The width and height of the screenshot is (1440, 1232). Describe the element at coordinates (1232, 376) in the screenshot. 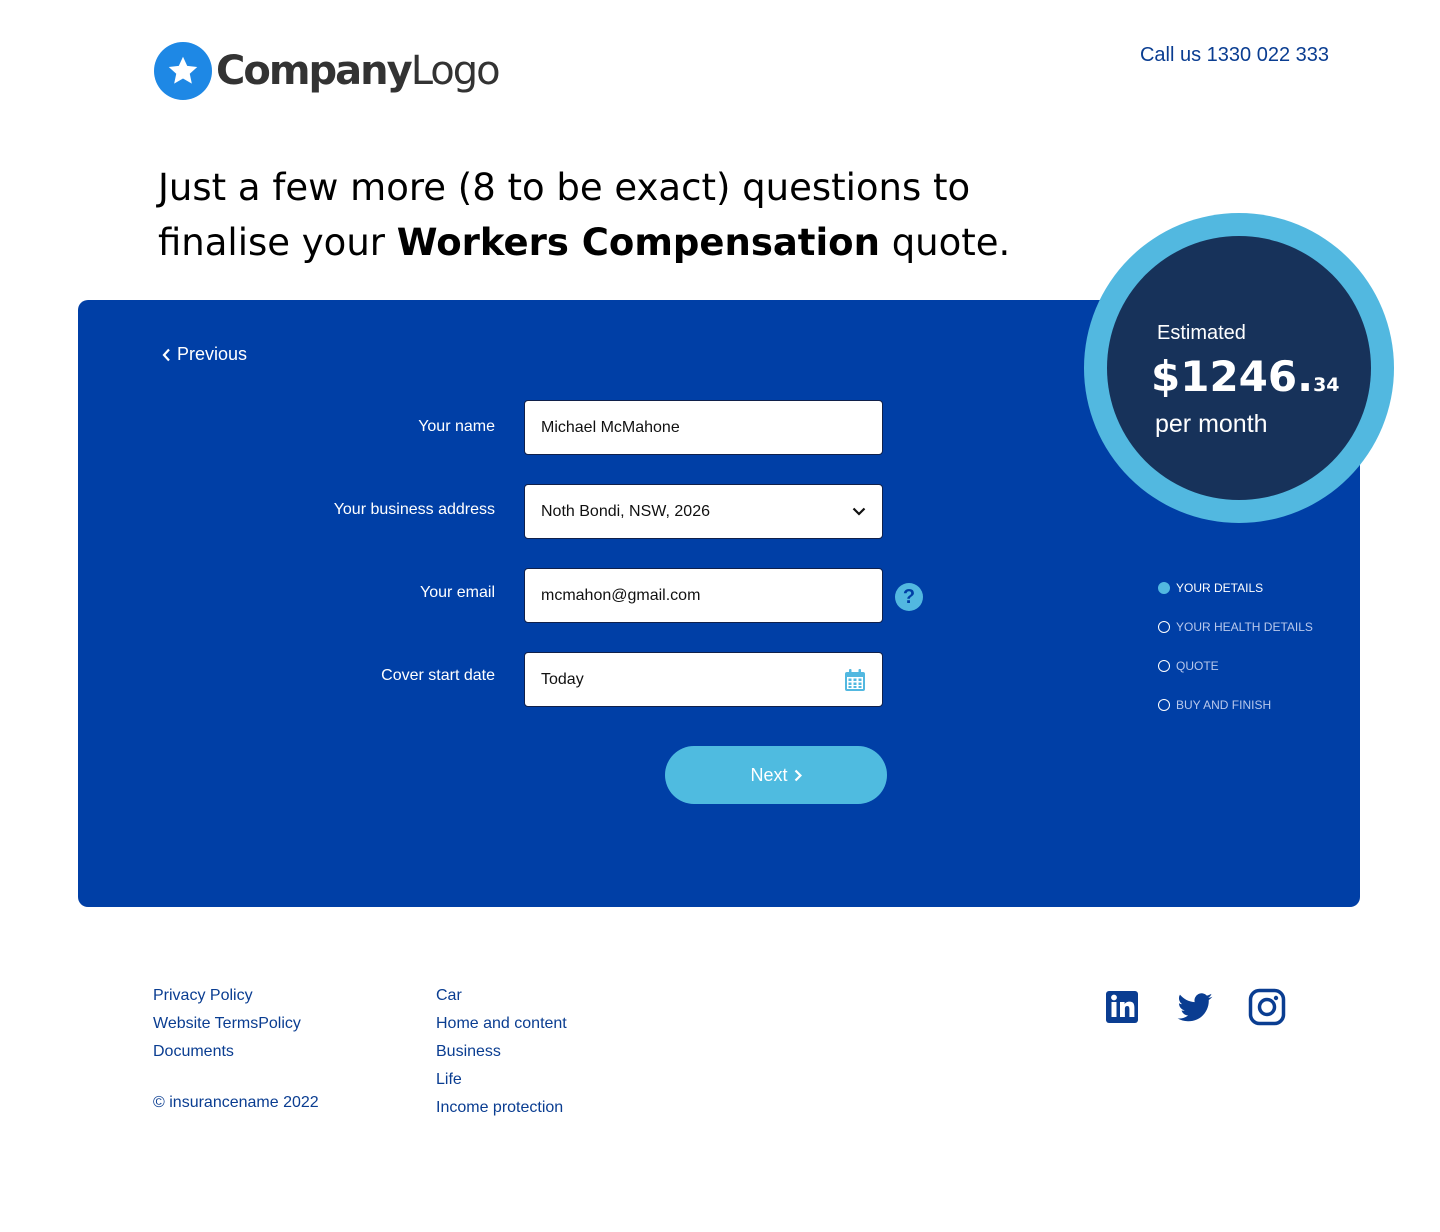

I see `estimate-dollars: $1246.` at that location.